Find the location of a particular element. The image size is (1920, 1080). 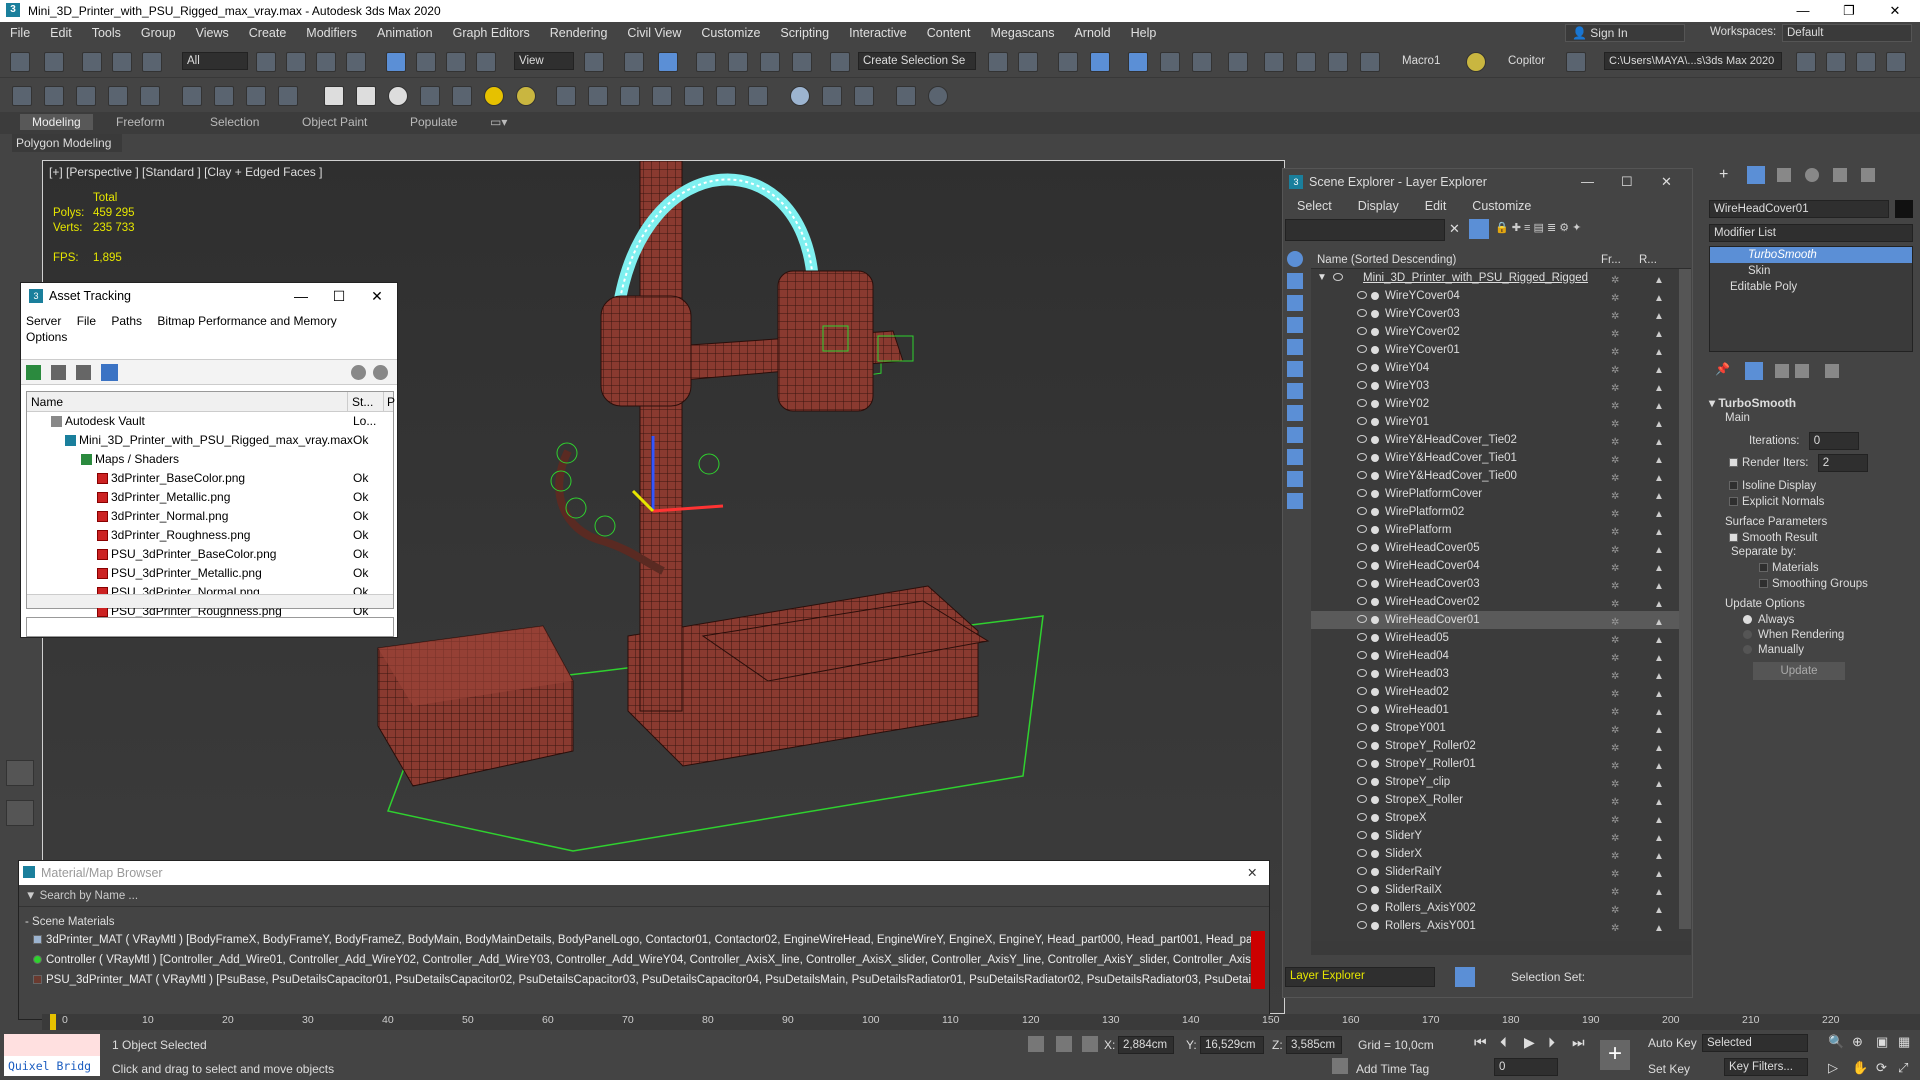

named-selection-dropdown: Create Selection Se is located at coordinates (917, 61).